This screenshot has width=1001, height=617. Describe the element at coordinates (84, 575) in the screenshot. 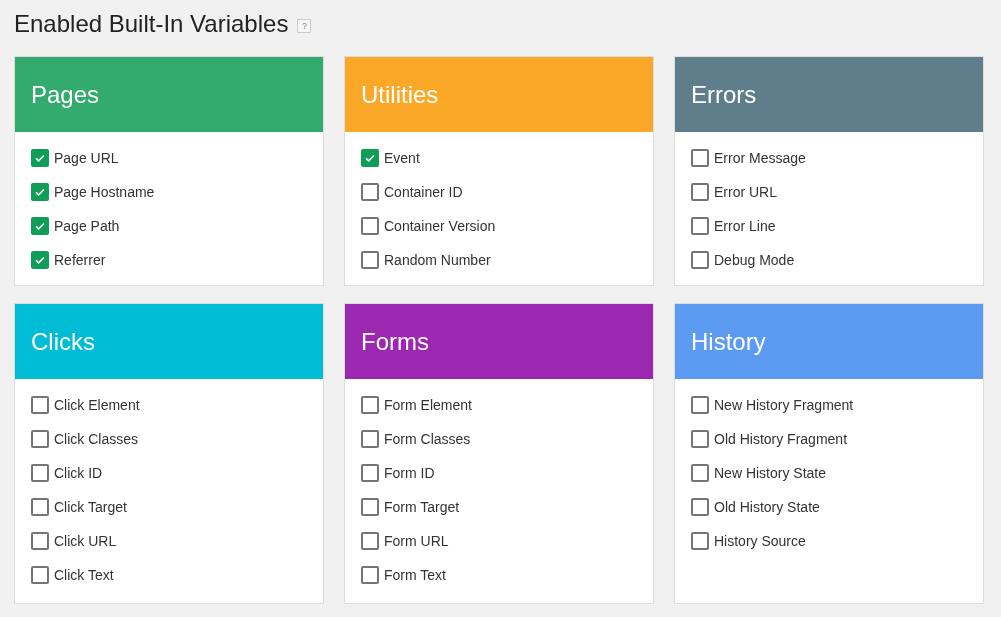

I see `checkbox-label: Click Text` at that location.